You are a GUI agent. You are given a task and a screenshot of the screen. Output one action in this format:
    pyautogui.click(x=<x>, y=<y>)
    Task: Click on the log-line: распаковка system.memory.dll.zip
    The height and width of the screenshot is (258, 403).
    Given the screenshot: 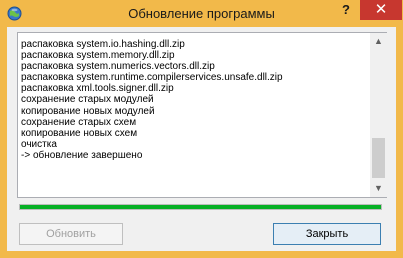 What is the action you would take?
    pyautogui.click(x=98, y=56)
    